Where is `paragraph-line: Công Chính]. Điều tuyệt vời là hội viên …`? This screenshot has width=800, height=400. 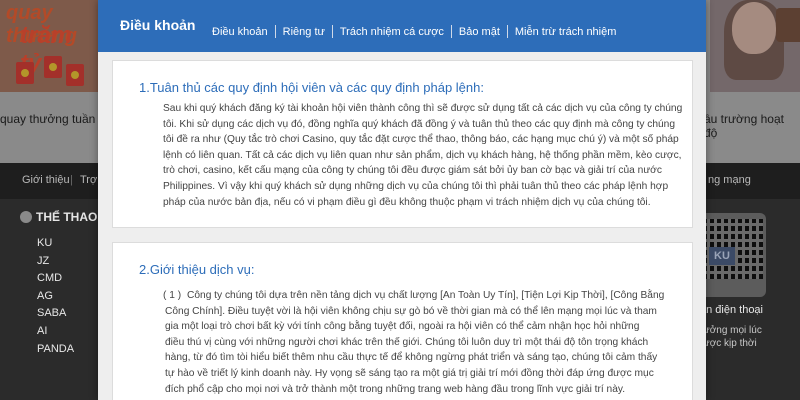 paragraph-line: Công Chính]. Điều tuyệt vời là hội viên … is located at coordinates (411, 311).